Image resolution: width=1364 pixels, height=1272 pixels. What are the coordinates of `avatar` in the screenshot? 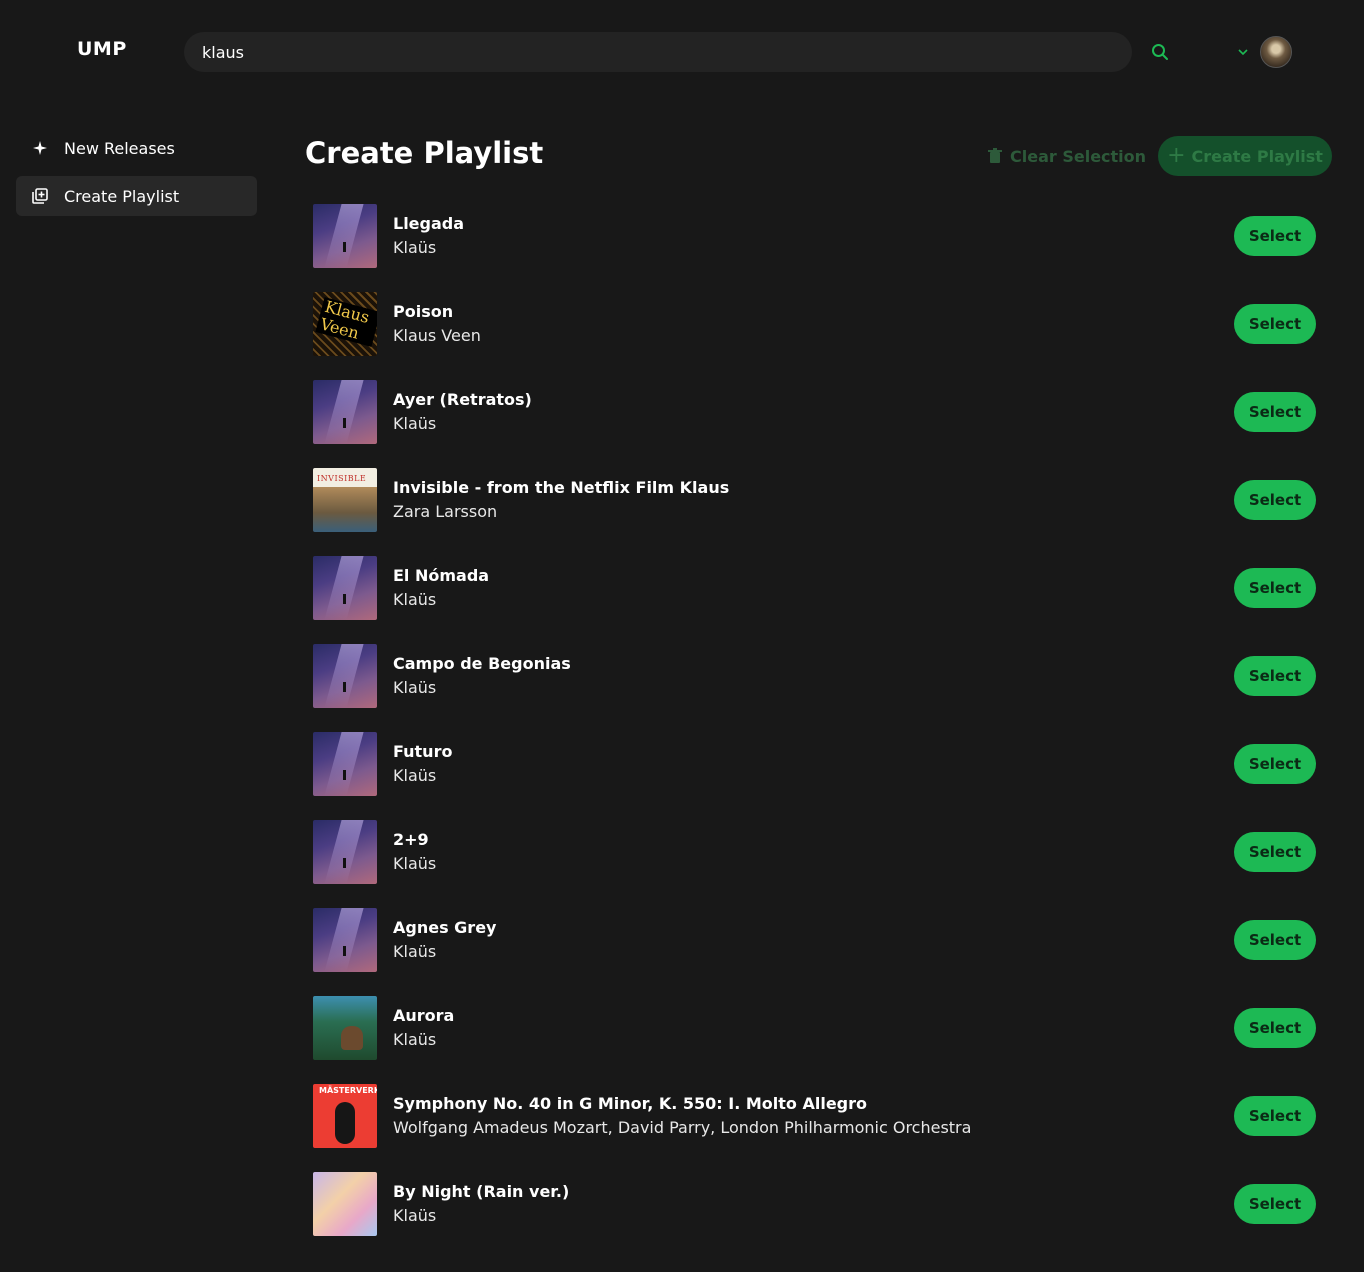 It's located at (1276, 52).